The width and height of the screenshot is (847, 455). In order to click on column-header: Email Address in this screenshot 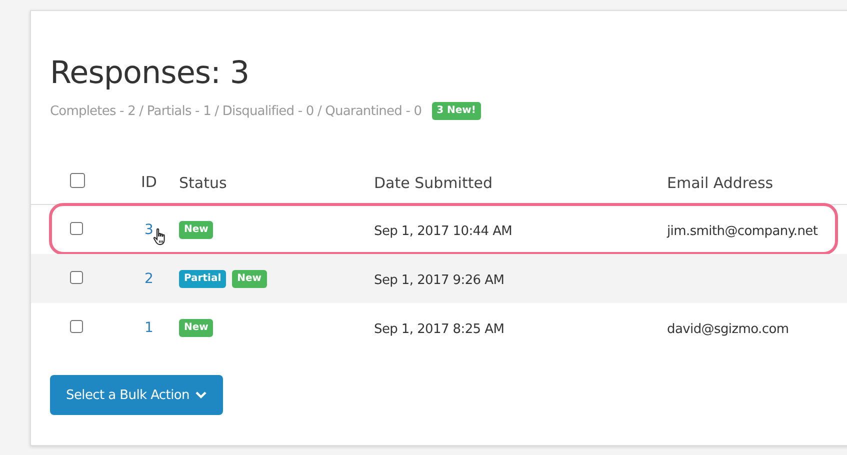, I will do `click(720, 183)`.